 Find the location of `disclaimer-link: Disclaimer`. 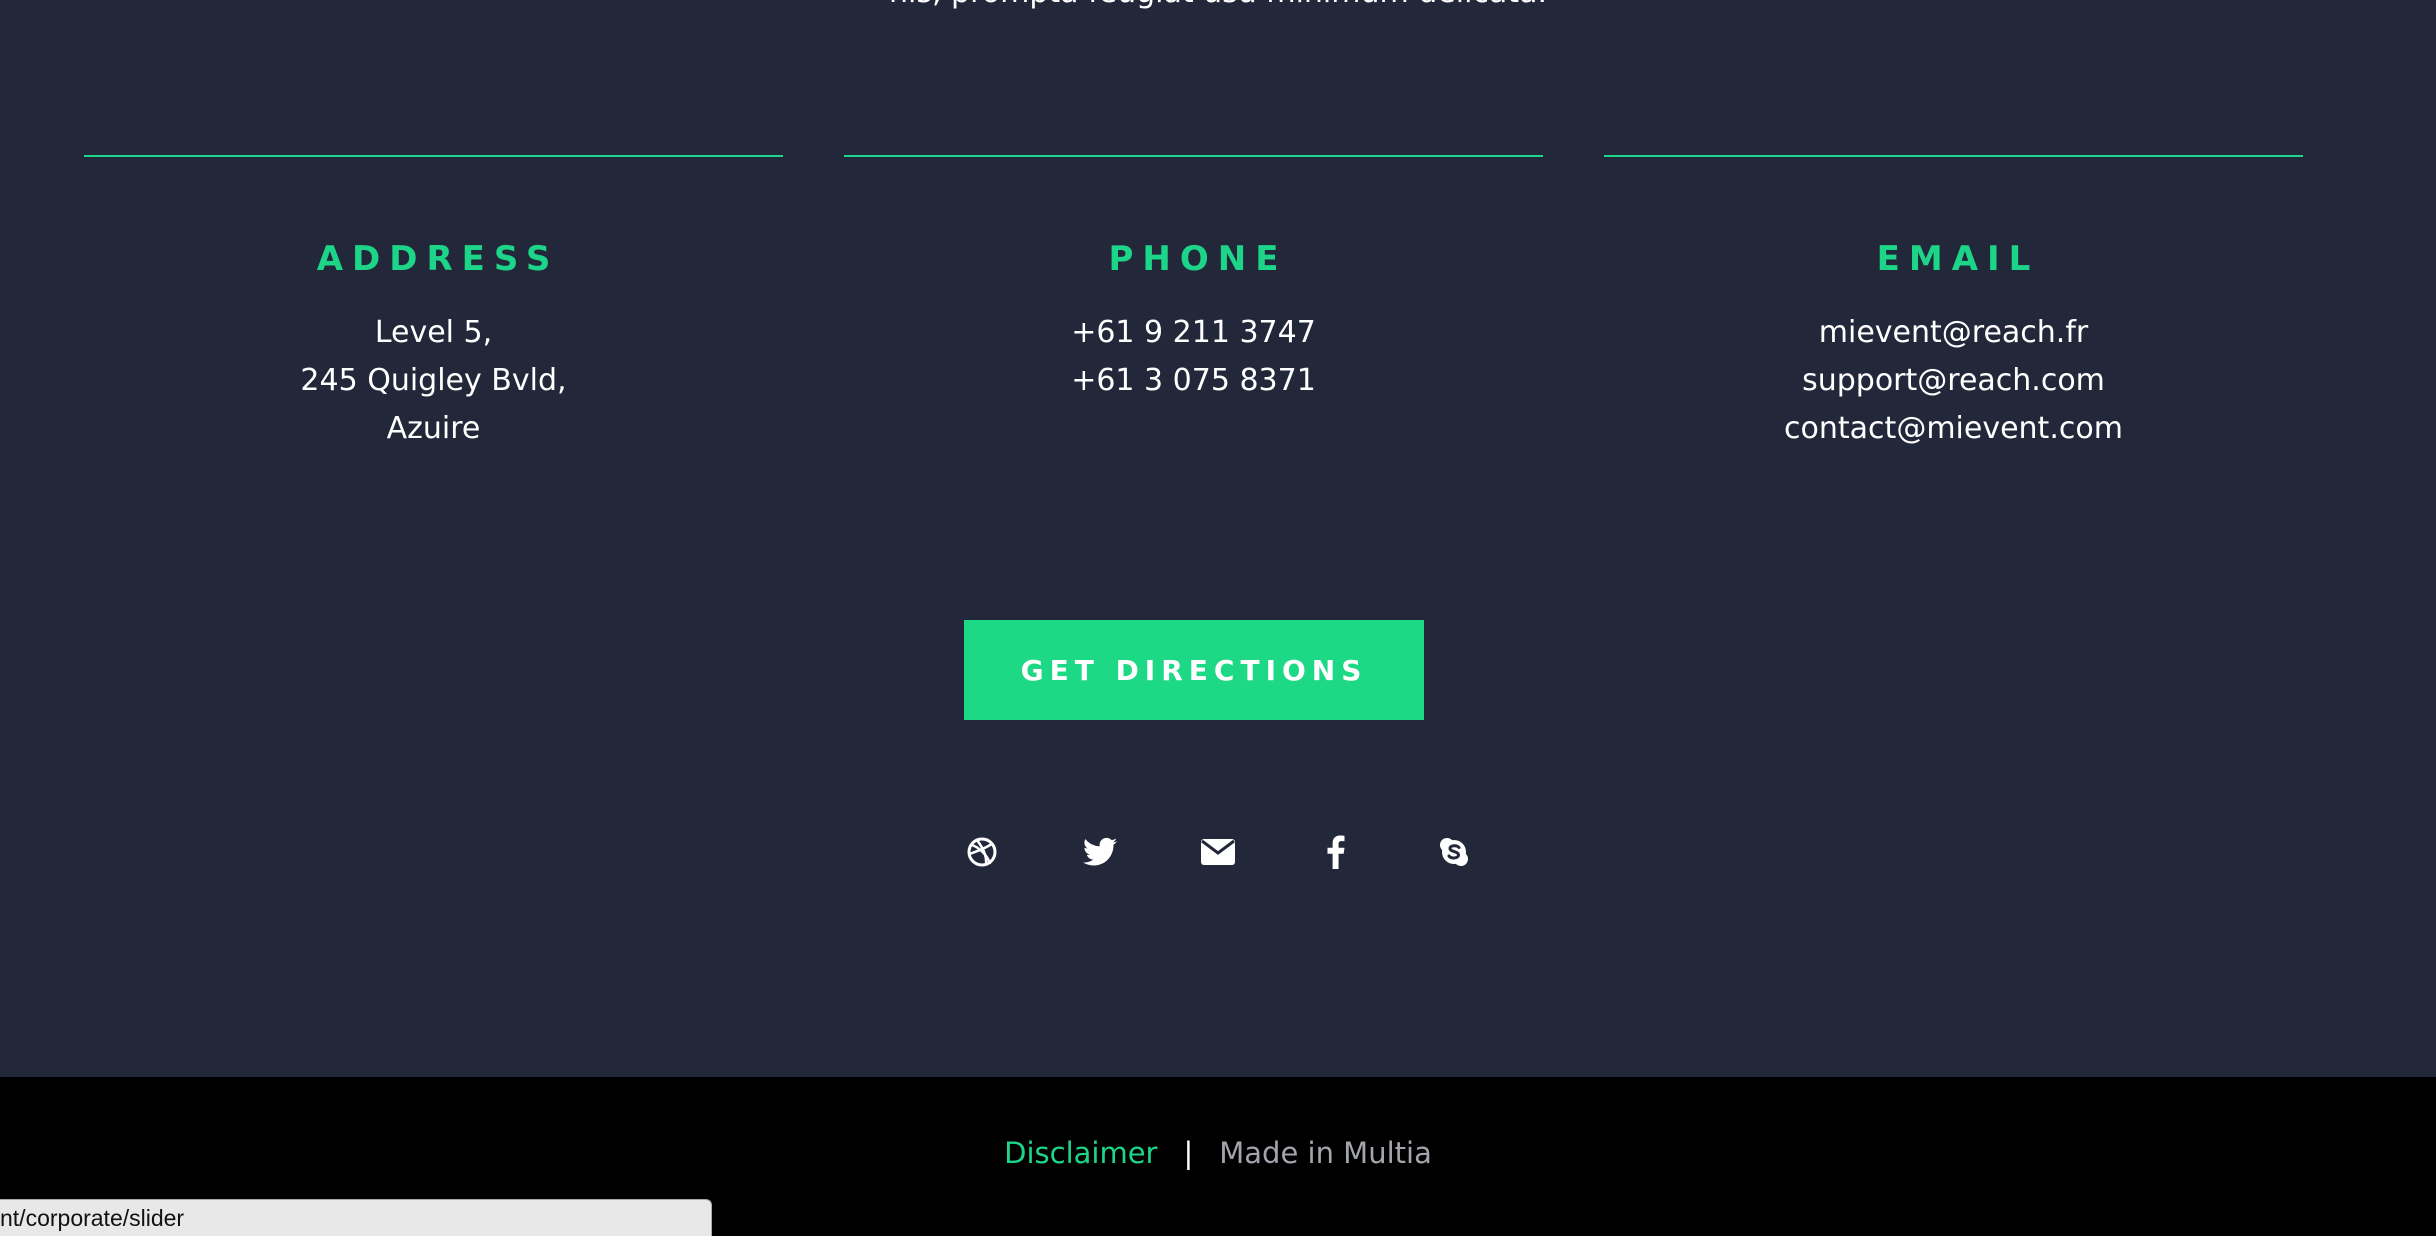

disclaimer-link: Disclaimer is located at coordinates (1080, 1153).